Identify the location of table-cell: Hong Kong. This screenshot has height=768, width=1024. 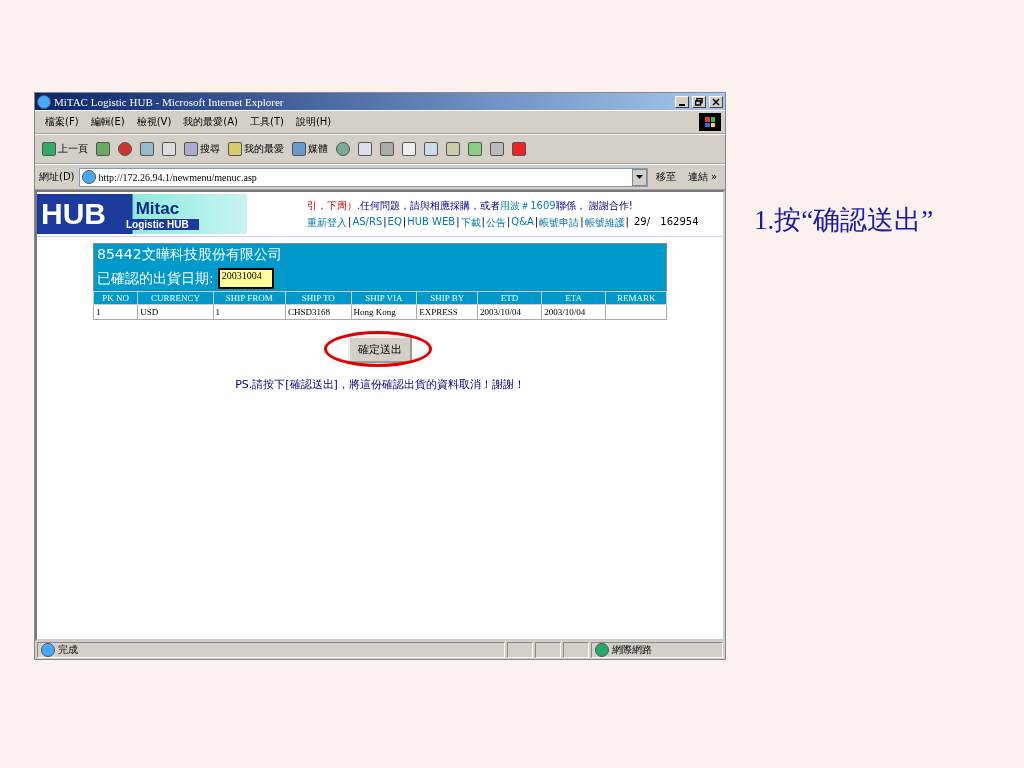
(384, 312).